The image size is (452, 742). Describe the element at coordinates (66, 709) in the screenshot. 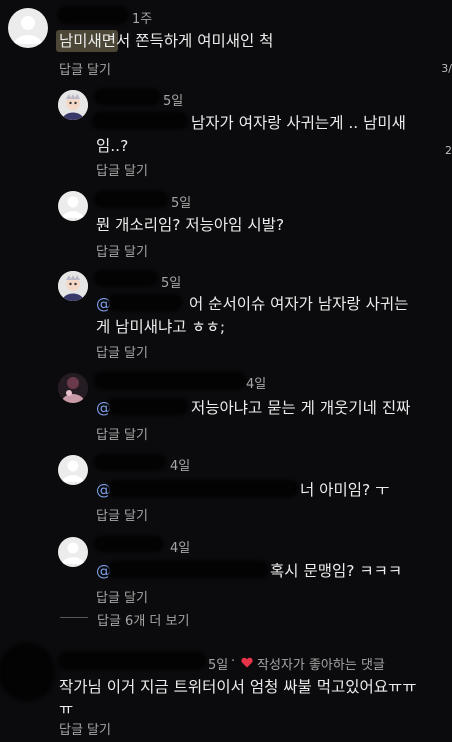

I see `comment-text-line2: ㅠ` at that location.